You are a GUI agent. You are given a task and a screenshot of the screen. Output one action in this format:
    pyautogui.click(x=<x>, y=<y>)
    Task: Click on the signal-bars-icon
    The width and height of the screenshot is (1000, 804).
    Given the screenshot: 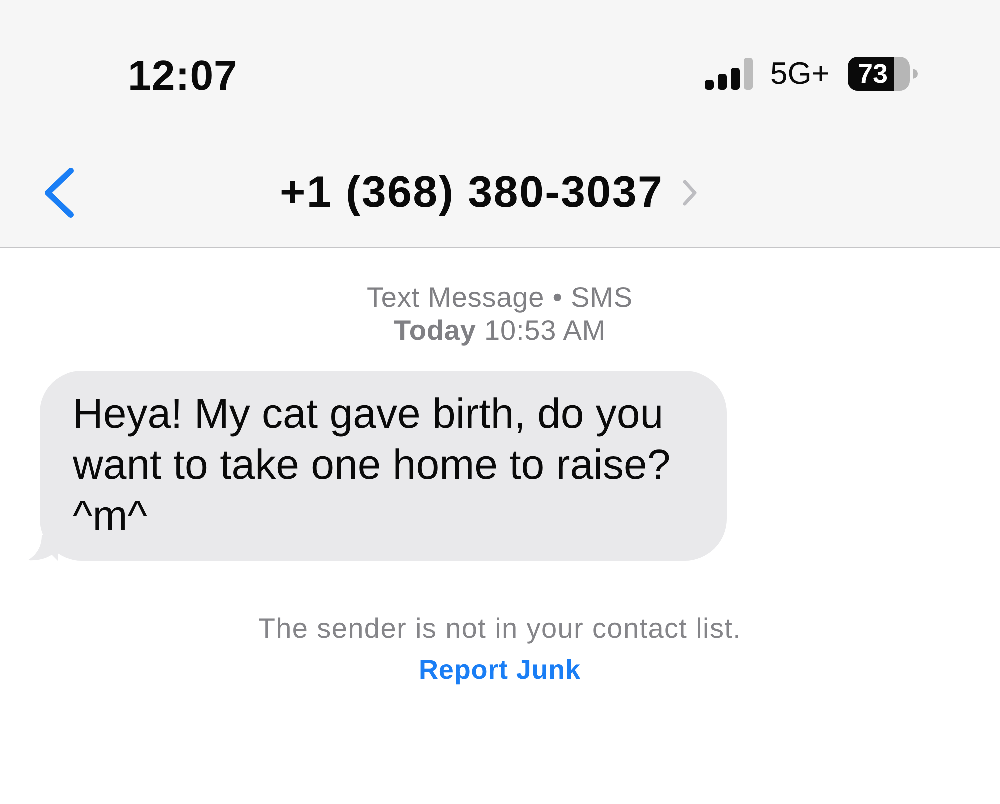 What is the action you would take?
    pyautogui.click(x=728, y=74)
    